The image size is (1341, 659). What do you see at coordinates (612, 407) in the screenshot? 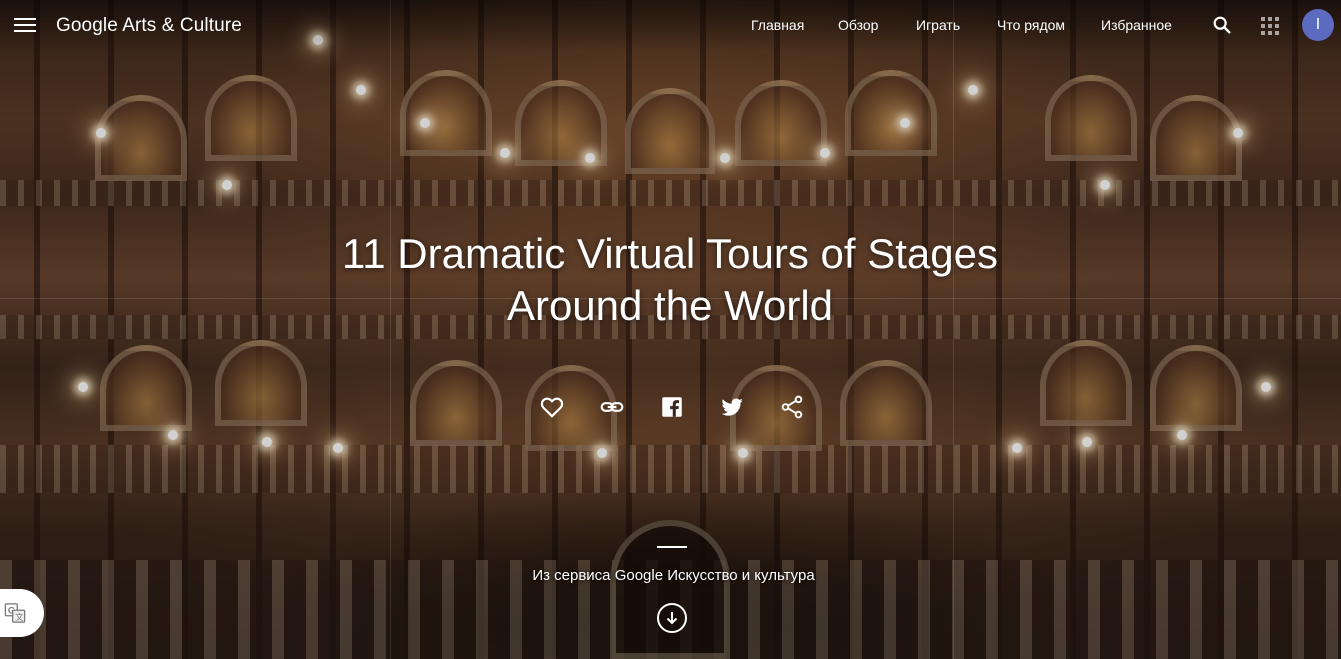
I see `copy-link-icon` at bounding box center [612, 407].